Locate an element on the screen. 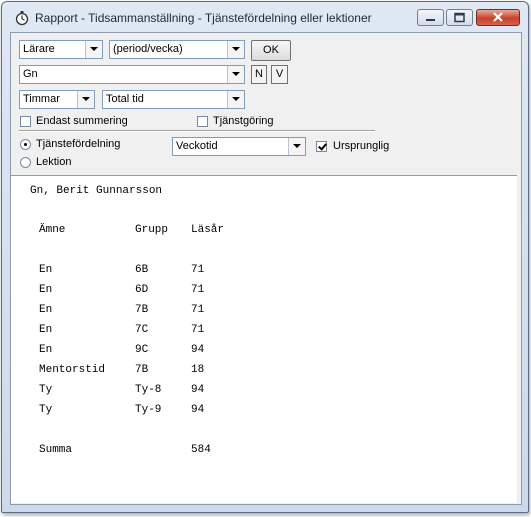  v-button: V is located at coordinates (279, 74).